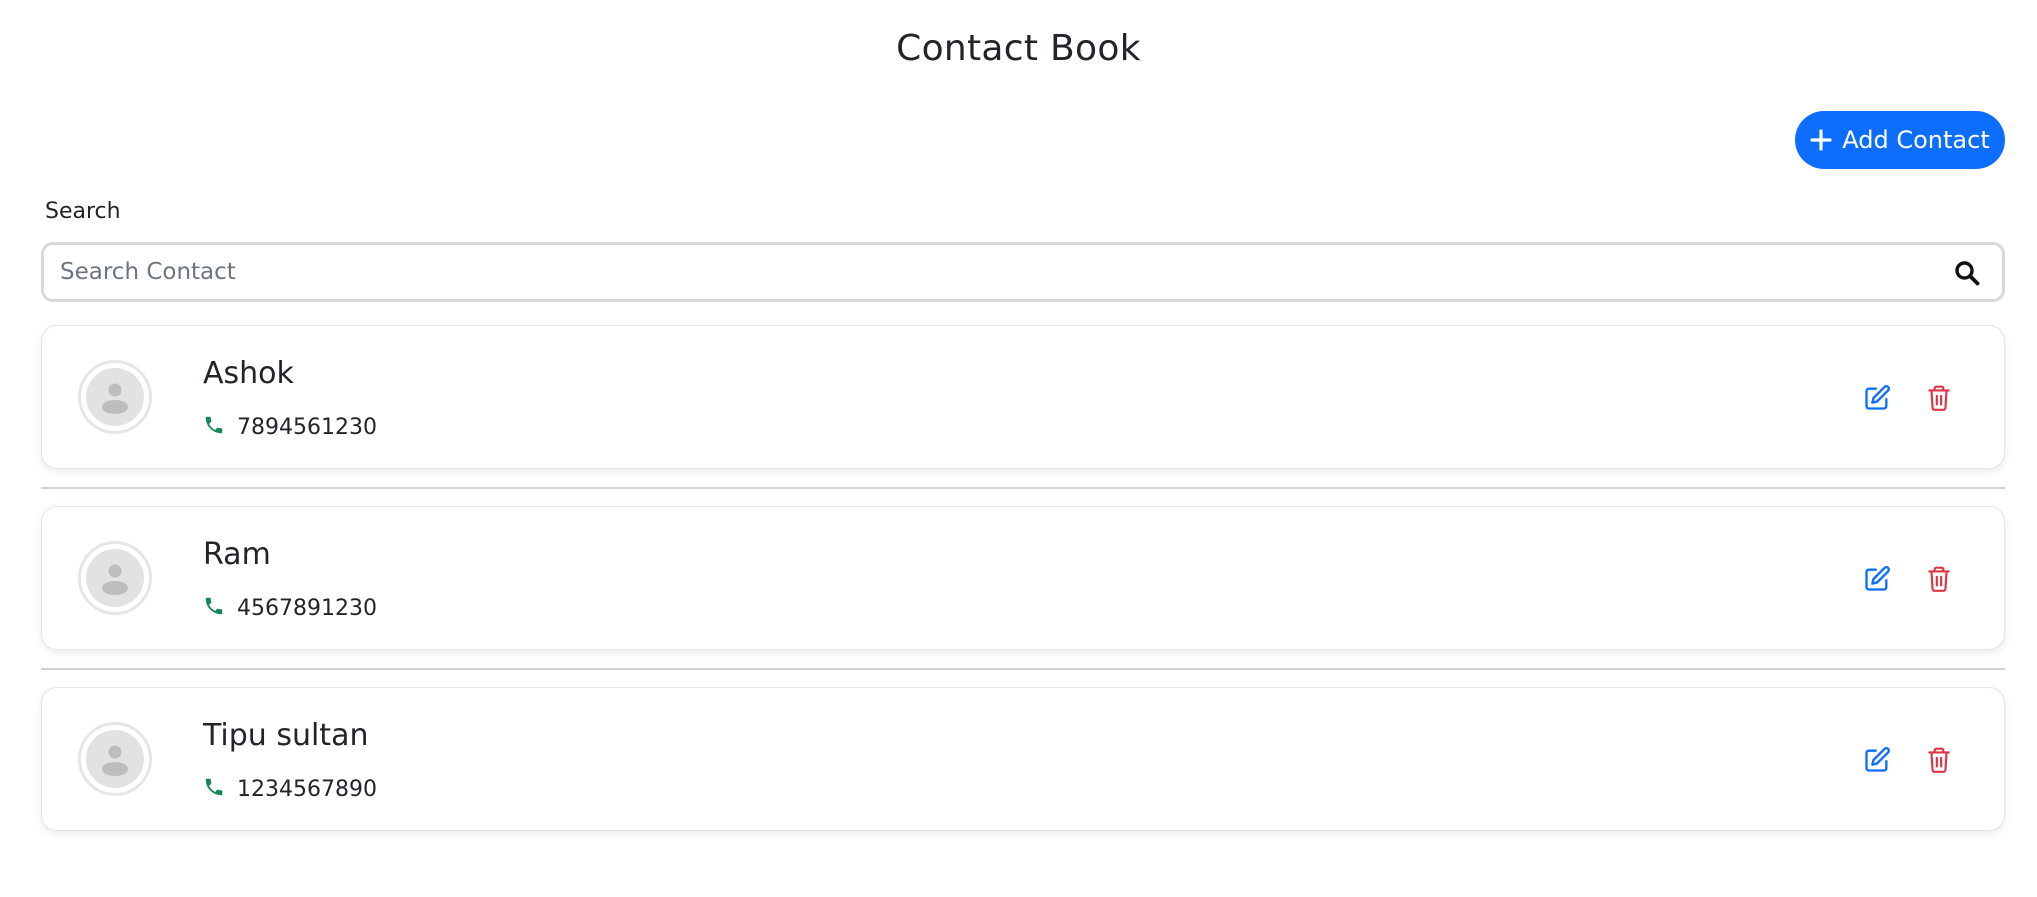 This screenshot has width=2037, height=897. I want to click on contact-name: Tipu sultan, so click(286, 735).